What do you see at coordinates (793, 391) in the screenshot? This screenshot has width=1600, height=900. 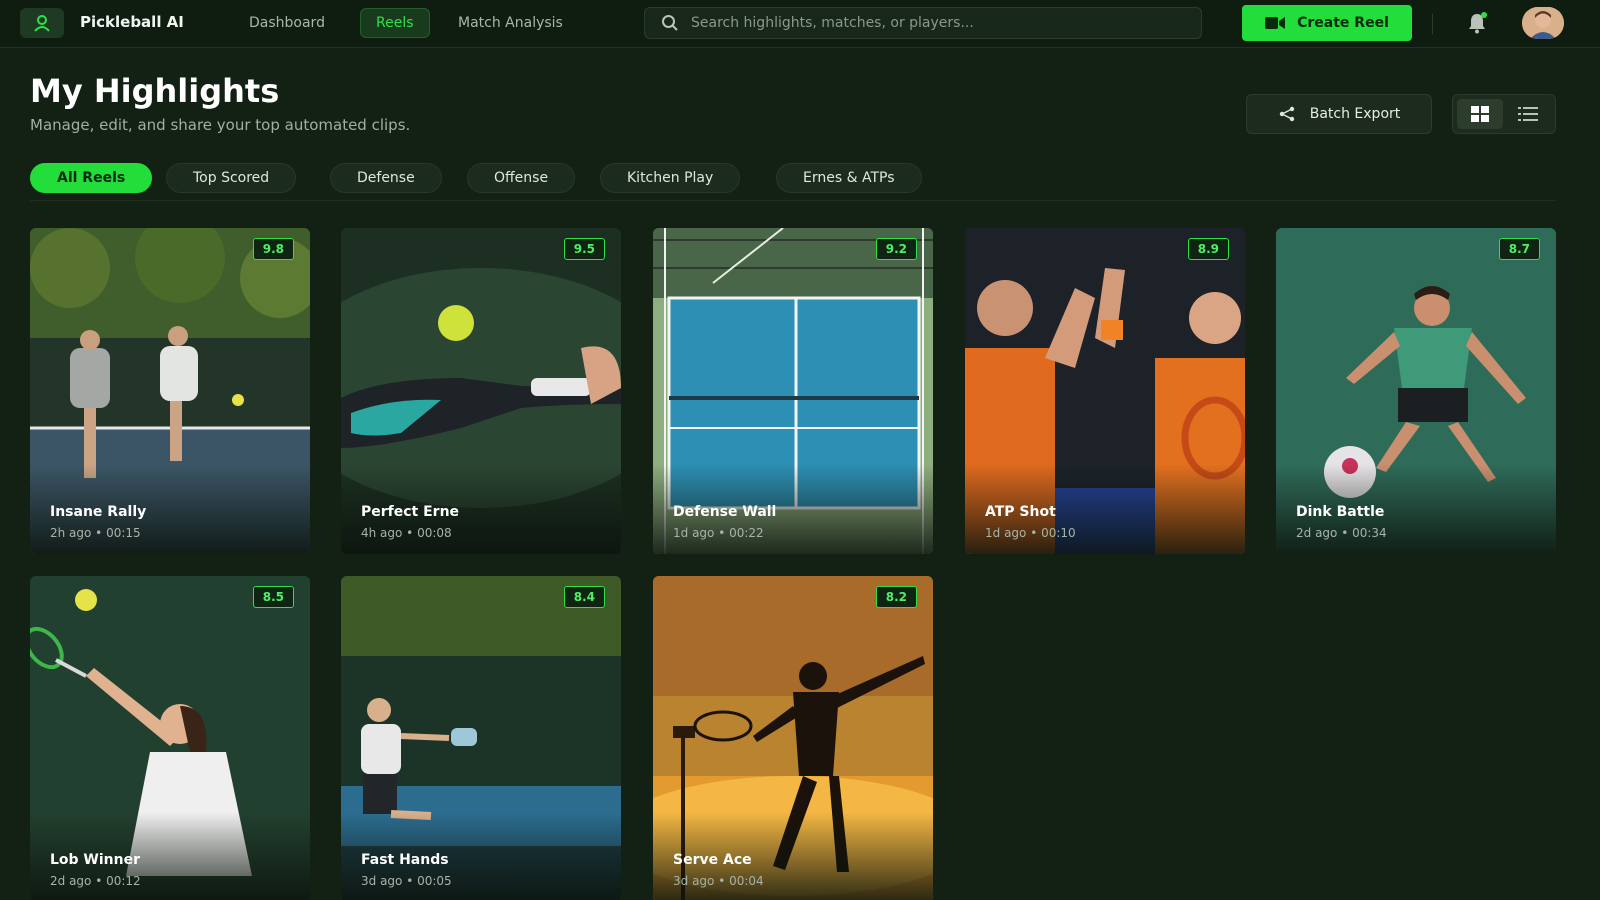 I see `reel-card: 9.2 Defense Wall 1d ago • 00:22` at bounding box center [793, 391].